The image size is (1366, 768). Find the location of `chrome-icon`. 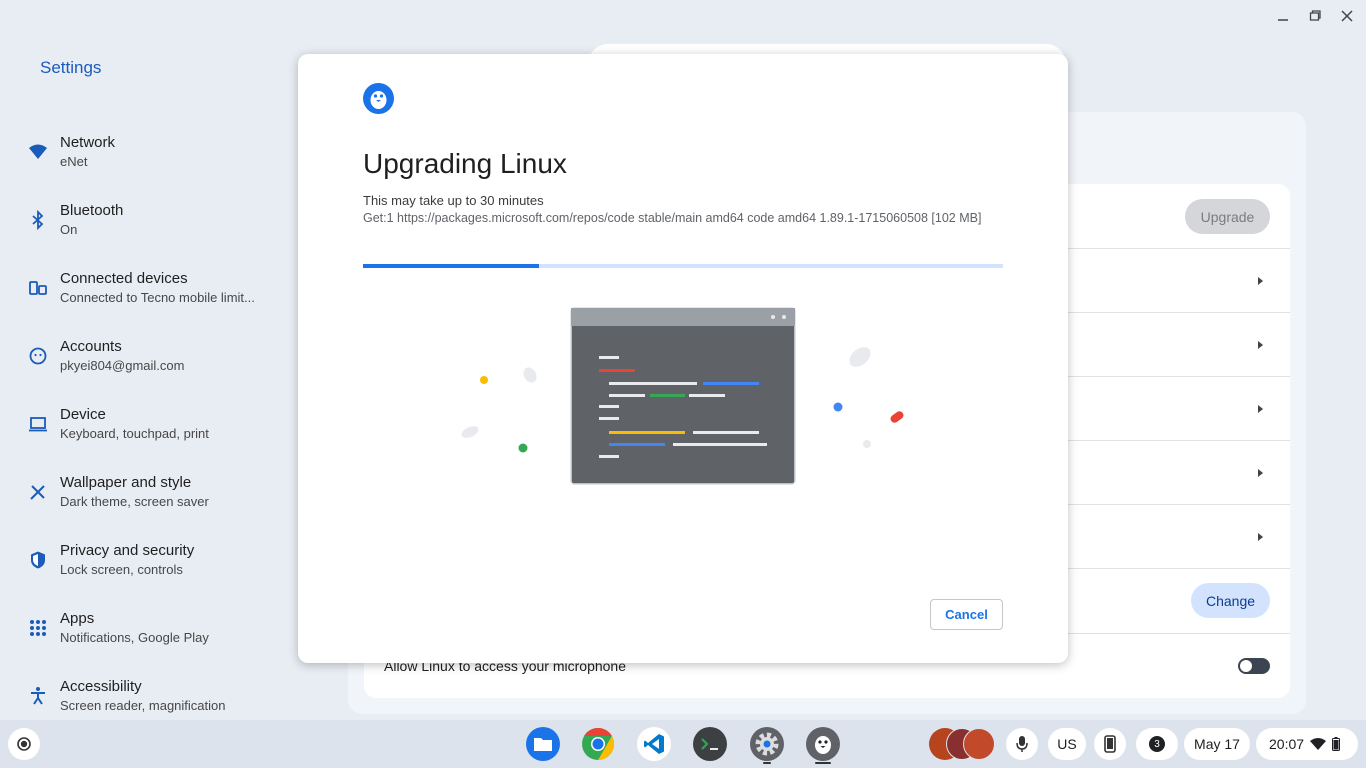

chrome-icon is located at coordinates (598, 744).